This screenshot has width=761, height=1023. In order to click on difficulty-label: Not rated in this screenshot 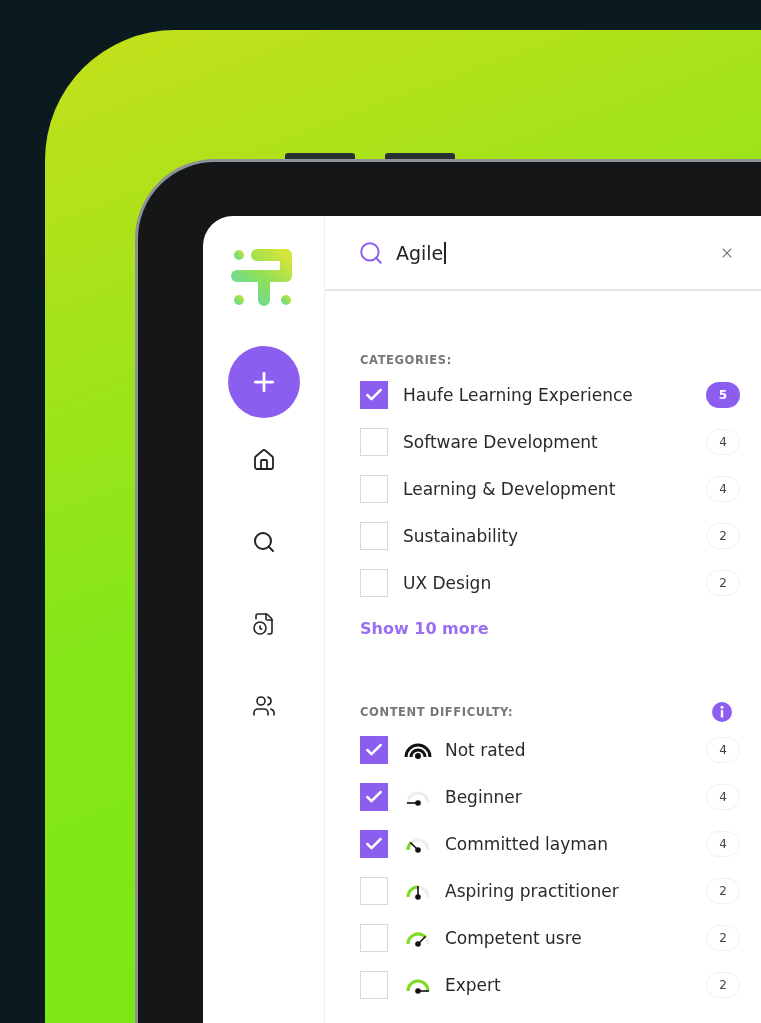, I will do `click(486, 750)`.